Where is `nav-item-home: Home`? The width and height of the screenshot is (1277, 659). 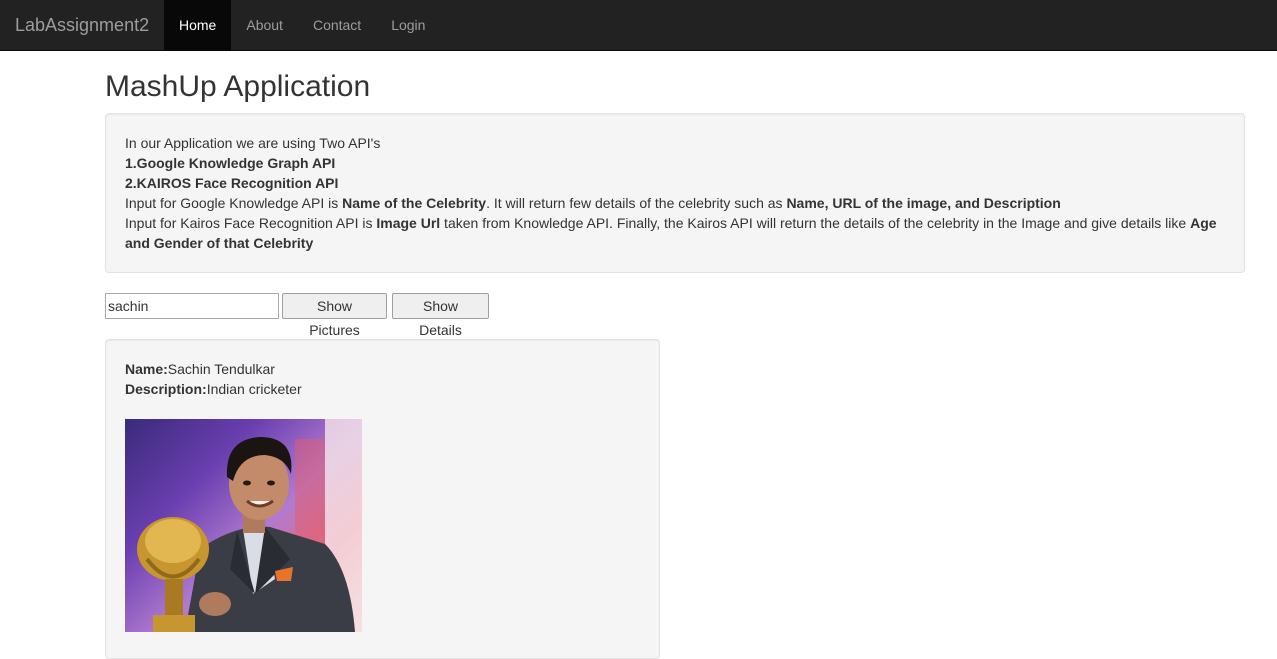 nav-item-home: Home is located at coordinates (198, 25).